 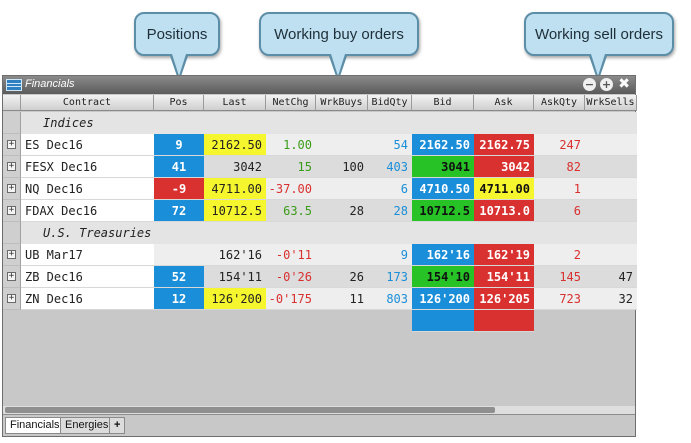 What do you see at coordinates (320, 233) in the screenshot?
I see `section-header-row: U.S. Treasuries` at bounding box center [320, 233].